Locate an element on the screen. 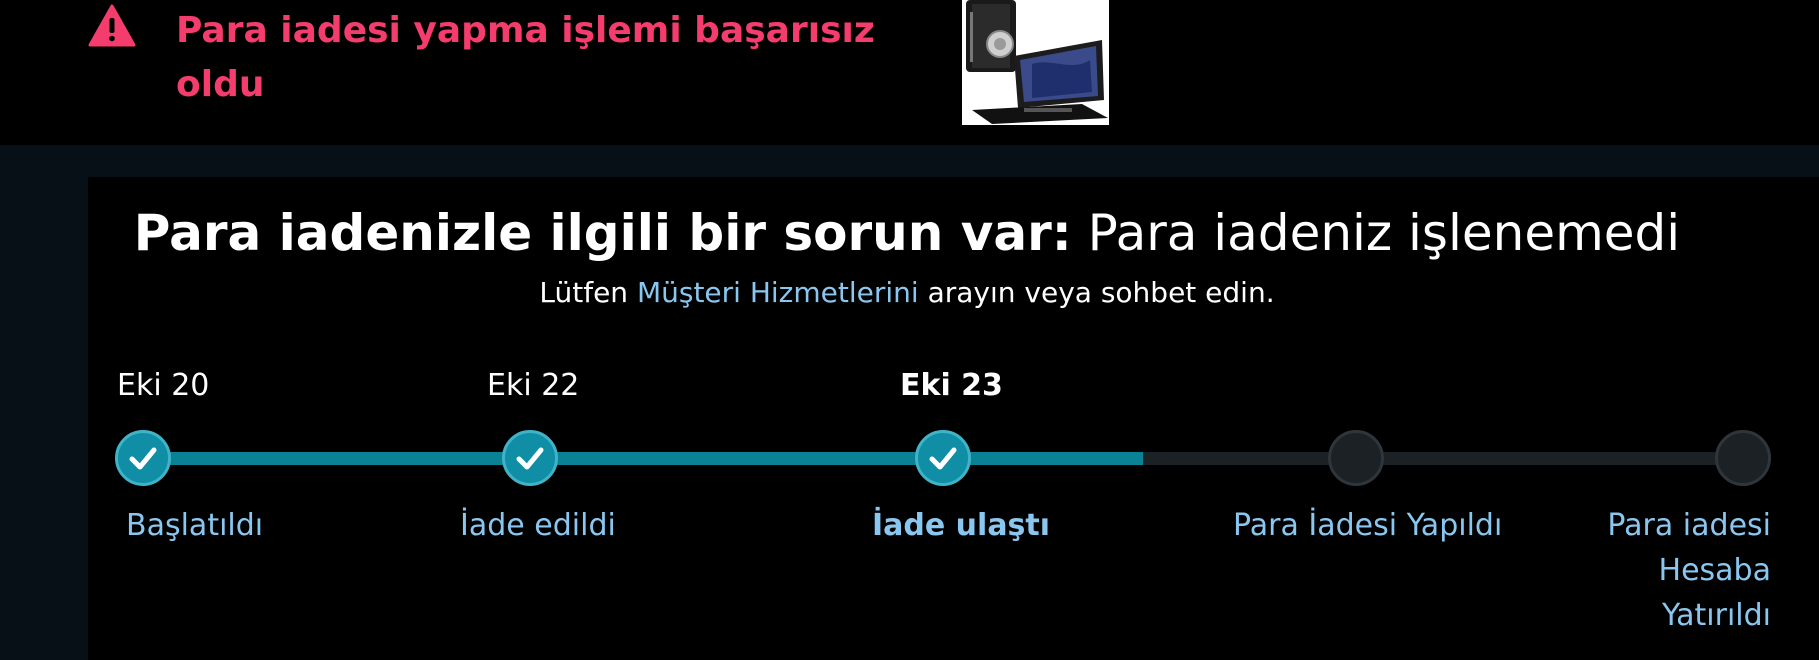  progress-track-remaining is located at coordinates (1443, 458).